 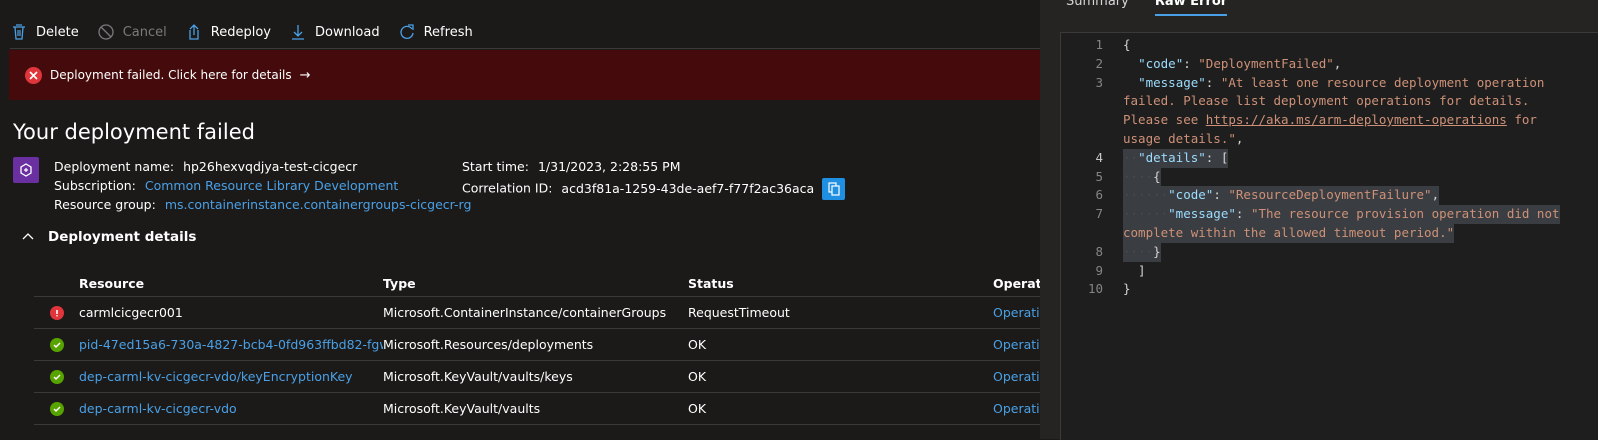 What do you see at coordinates (114, 166) in the screenshot?
I see `deployment-name-label: Deployment name:` at bounding box center [114, 166].